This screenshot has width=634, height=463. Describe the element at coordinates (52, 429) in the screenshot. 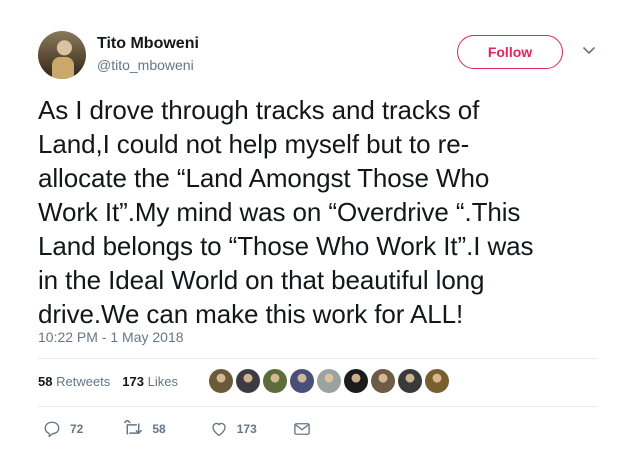

I see `reply-icon` at that location.